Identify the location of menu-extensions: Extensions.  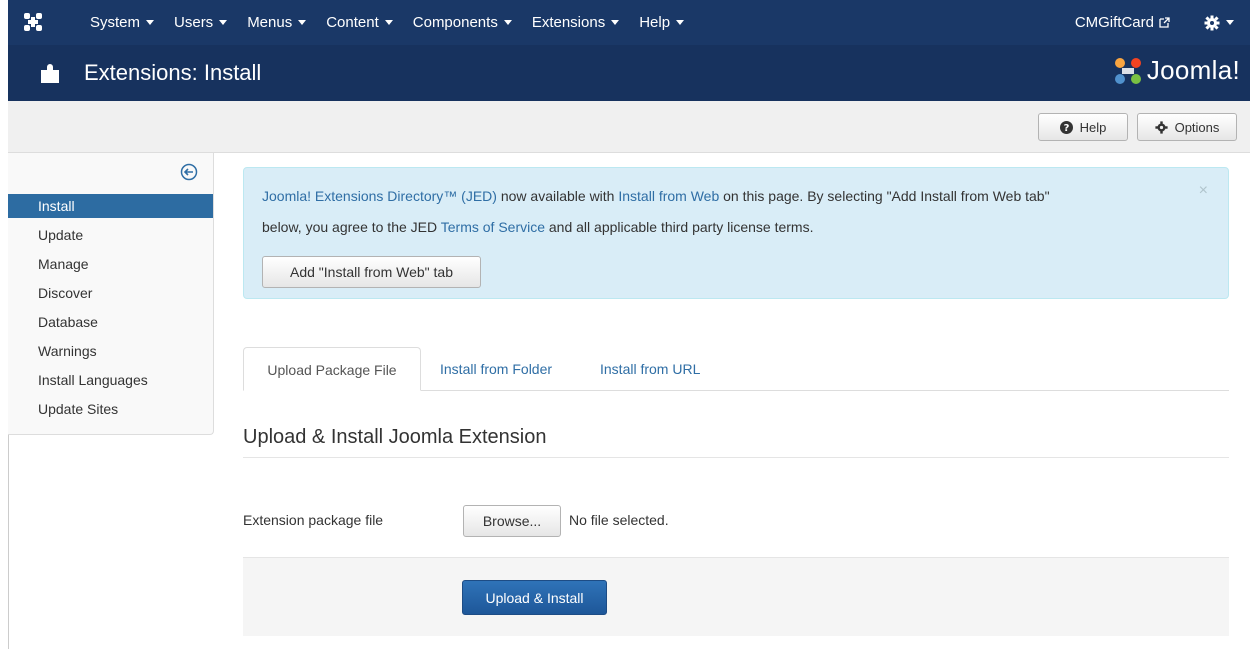
(575, 22).